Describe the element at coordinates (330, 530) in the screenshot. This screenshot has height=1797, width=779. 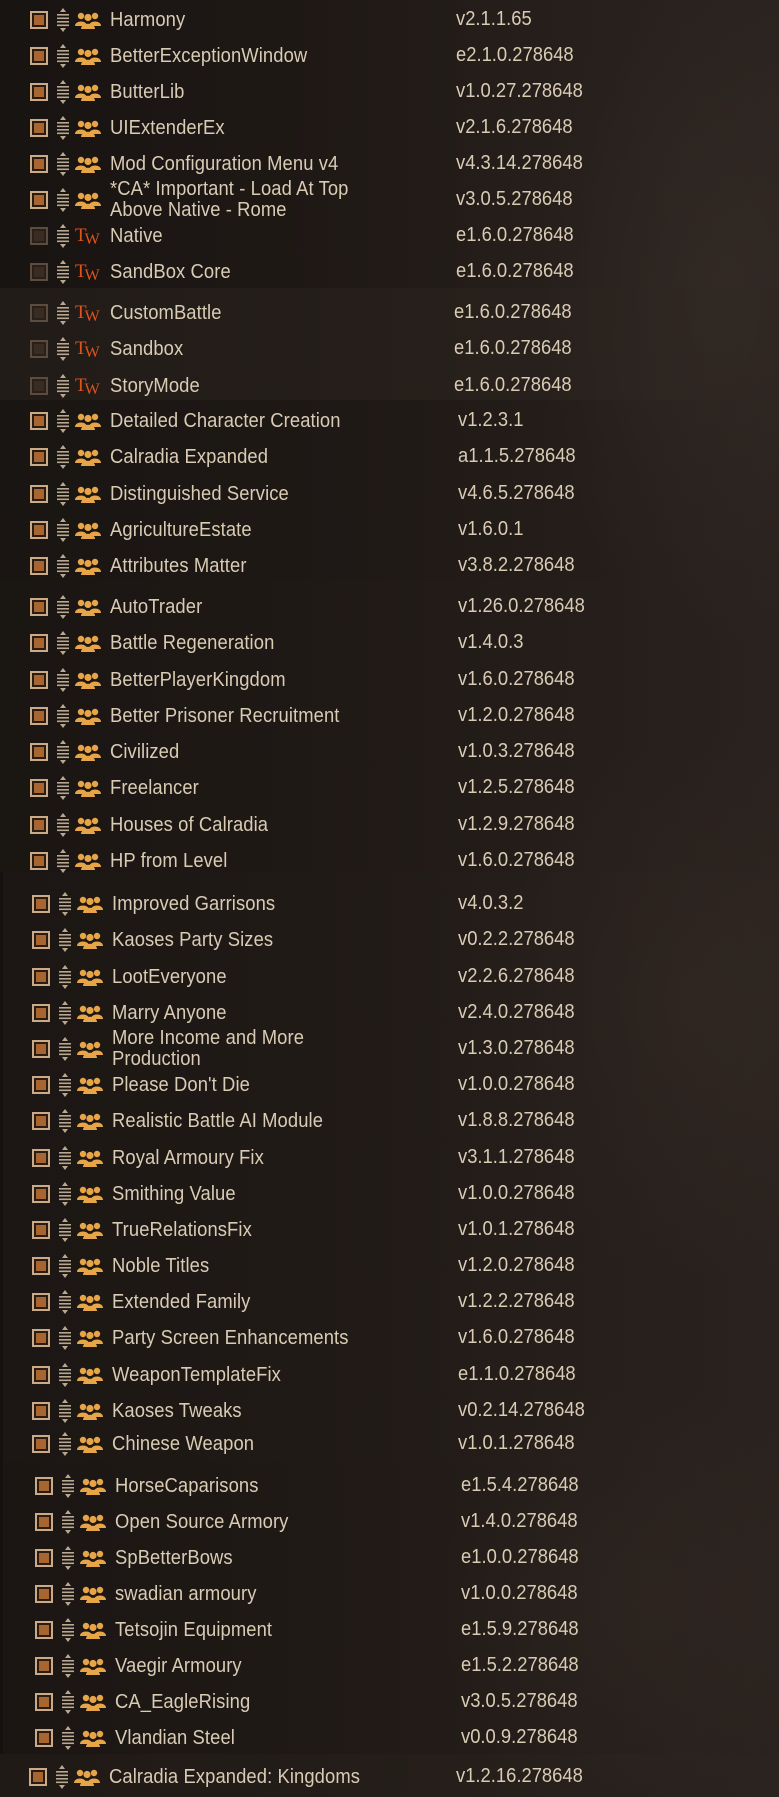
I see `mod-row: AgricultureEstate` at that location.